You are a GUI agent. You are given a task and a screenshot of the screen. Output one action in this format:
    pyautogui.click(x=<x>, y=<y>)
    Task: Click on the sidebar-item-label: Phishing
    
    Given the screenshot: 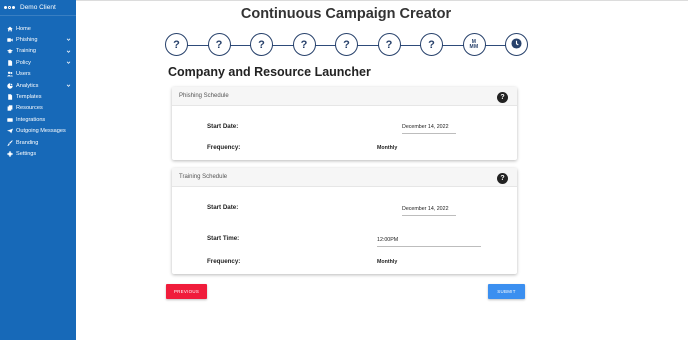 What is the action you would take?
    pyautogui.click(x=27, y=40)
    